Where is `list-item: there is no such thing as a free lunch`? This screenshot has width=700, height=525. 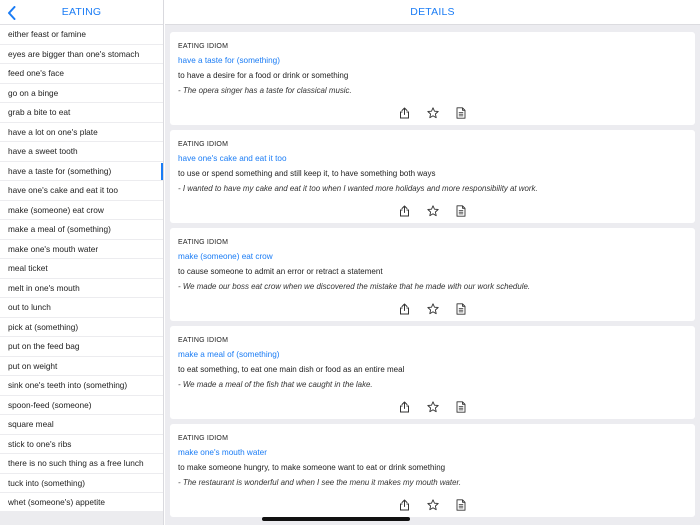
list-item: there is no such thing as a free lunch is located at coordinates (81, 464).